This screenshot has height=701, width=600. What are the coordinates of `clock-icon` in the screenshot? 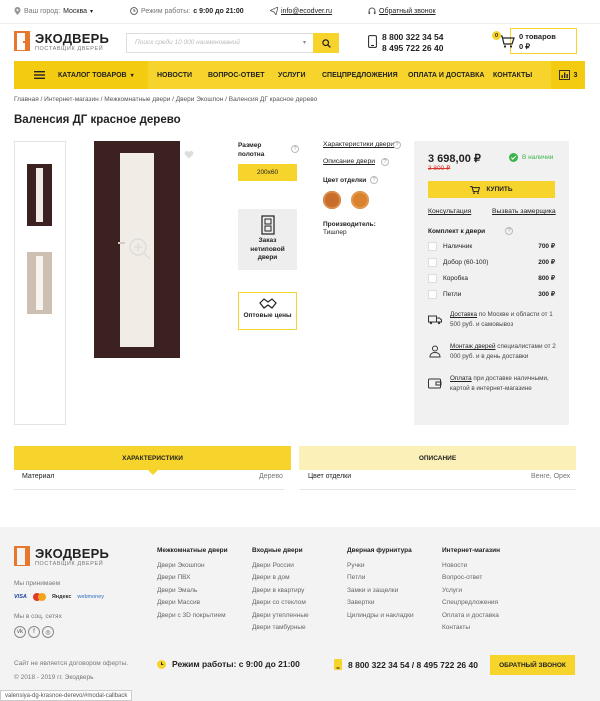 It's located at (161, 664).